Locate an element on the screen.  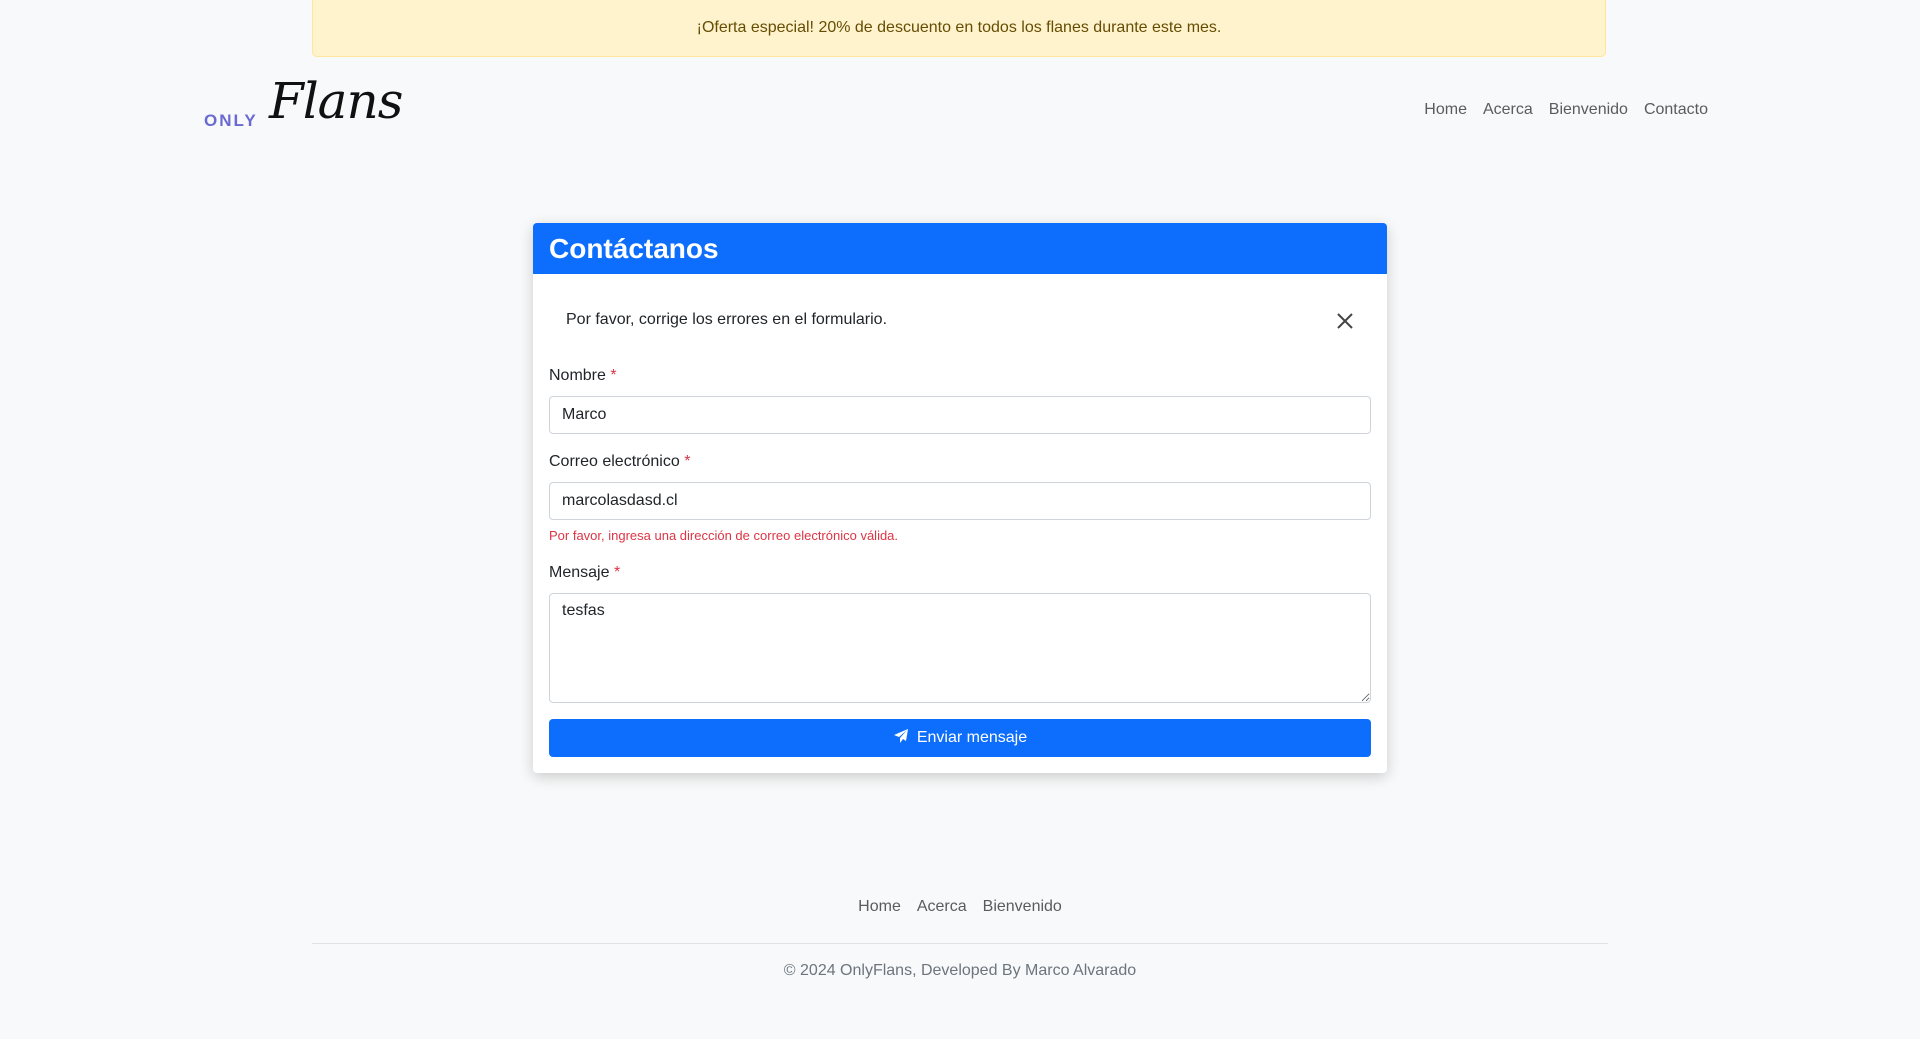
message-textarea: tesfas is located at coordinates (960, 648).